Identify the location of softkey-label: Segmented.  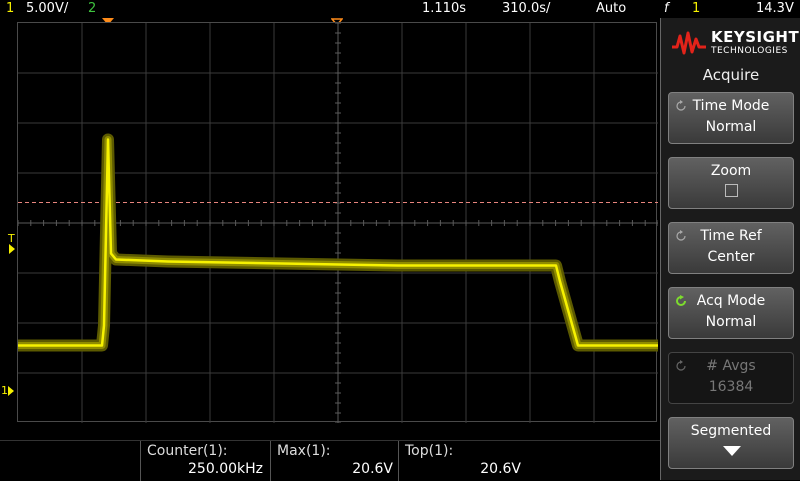
(731, 431).